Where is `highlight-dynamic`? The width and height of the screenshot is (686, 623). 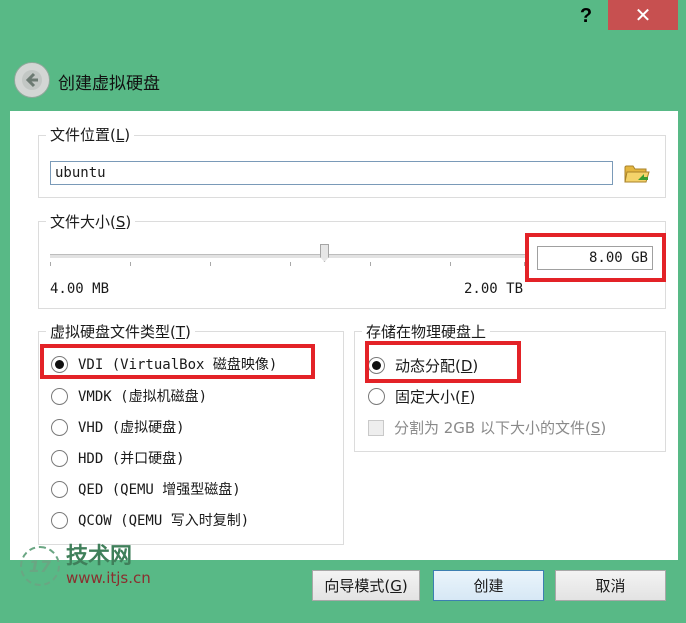 highlight-dynamic is located at coordinates (443, 362).